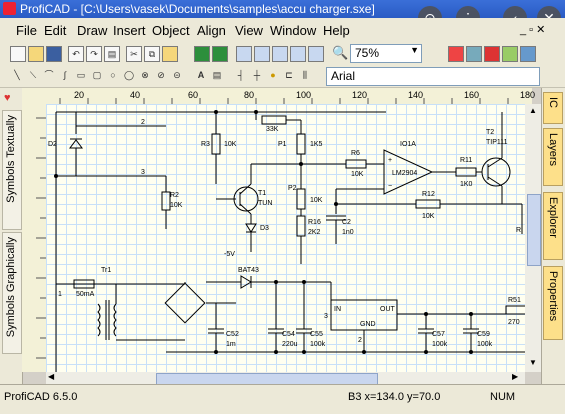 Image resolution: width=565 pixels, height=414 pixels. I want to click on menu-object: Object, so click(171, 30).